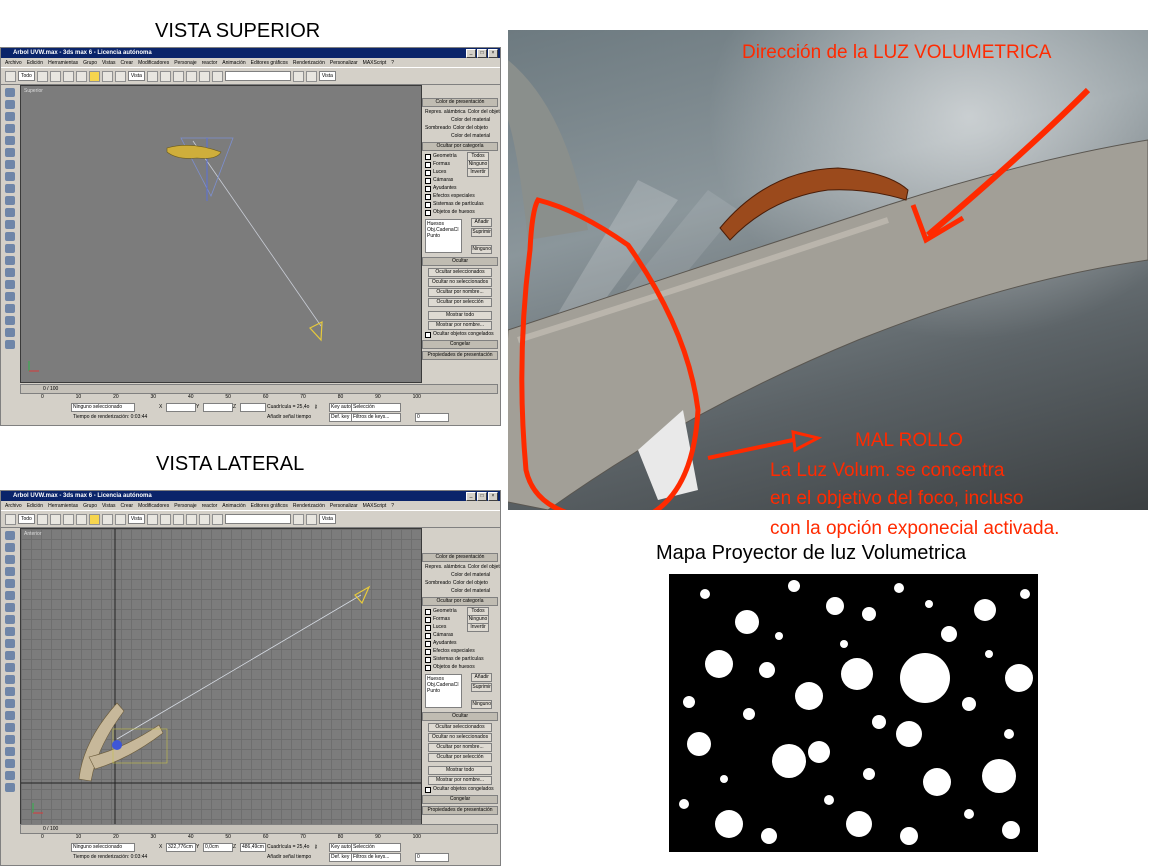 This screenshot has height=866, width=1156. What do you see at coordinates (460, 627) in the screenshot?
I see `category-row: Luces Invertir` at bounding box center [460, 627].